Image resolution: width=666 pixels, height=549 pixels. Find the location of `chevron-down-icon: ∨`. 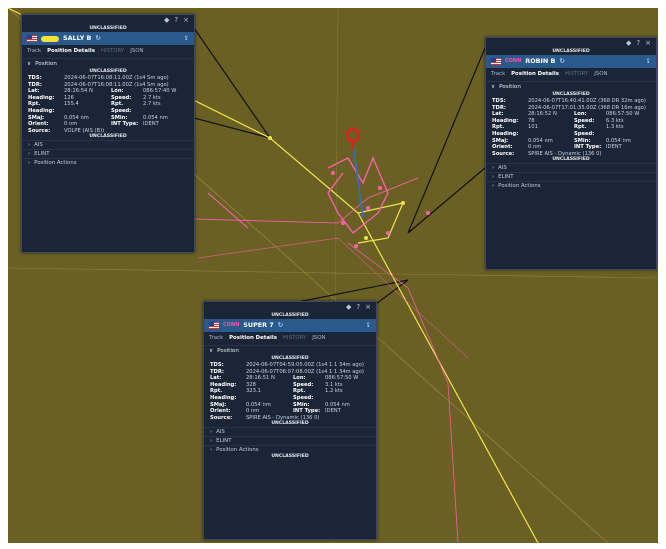

chevron-down-icon: ∨ is located at coordinates (211, 350).